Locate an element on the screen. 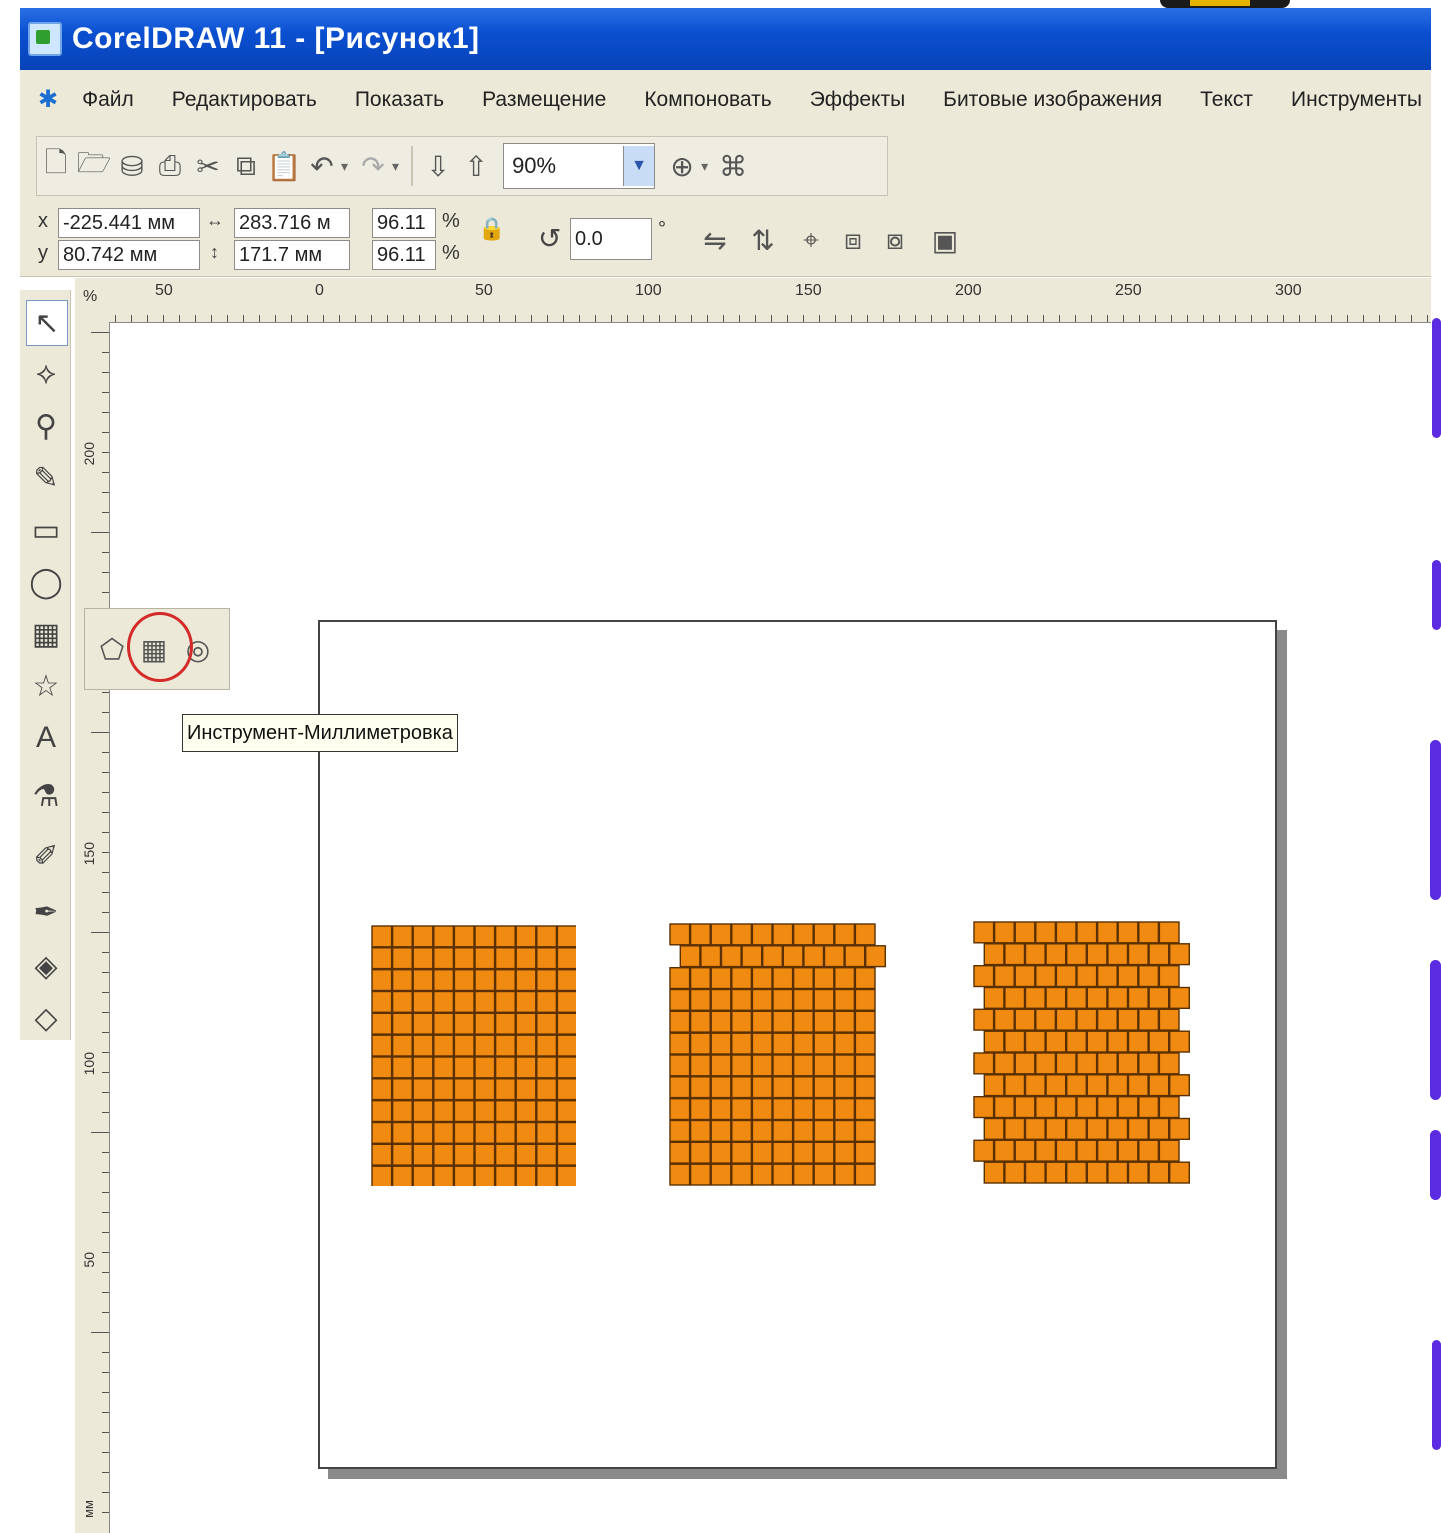 The image size is (1441, 1533). menu-tools: Инструменты is located at coordinates (1356, 100).